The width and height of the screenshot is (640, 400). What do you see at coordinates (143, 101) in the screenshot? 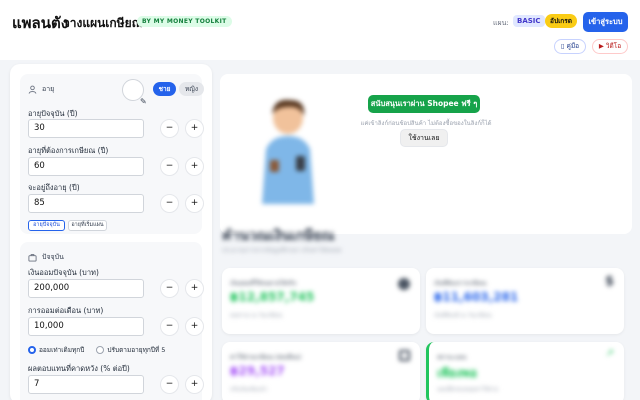
I see `pencil-icon: ✎` at bounding box center [143, 101].